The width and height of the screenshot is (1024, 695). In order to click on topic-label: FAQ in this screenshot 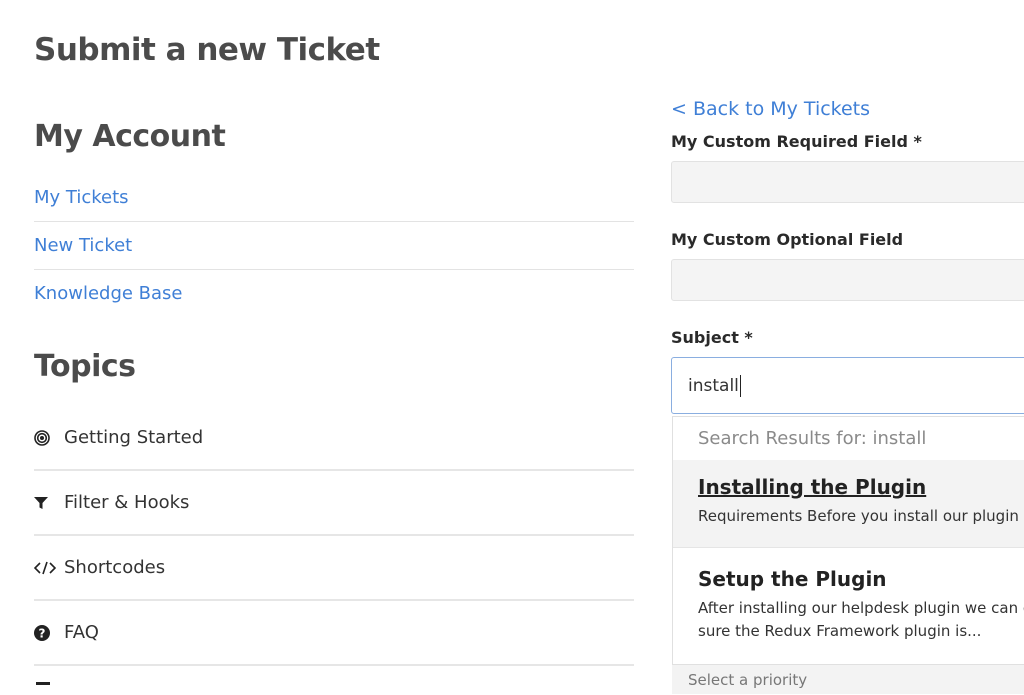, I will do `click(81, 632)`.